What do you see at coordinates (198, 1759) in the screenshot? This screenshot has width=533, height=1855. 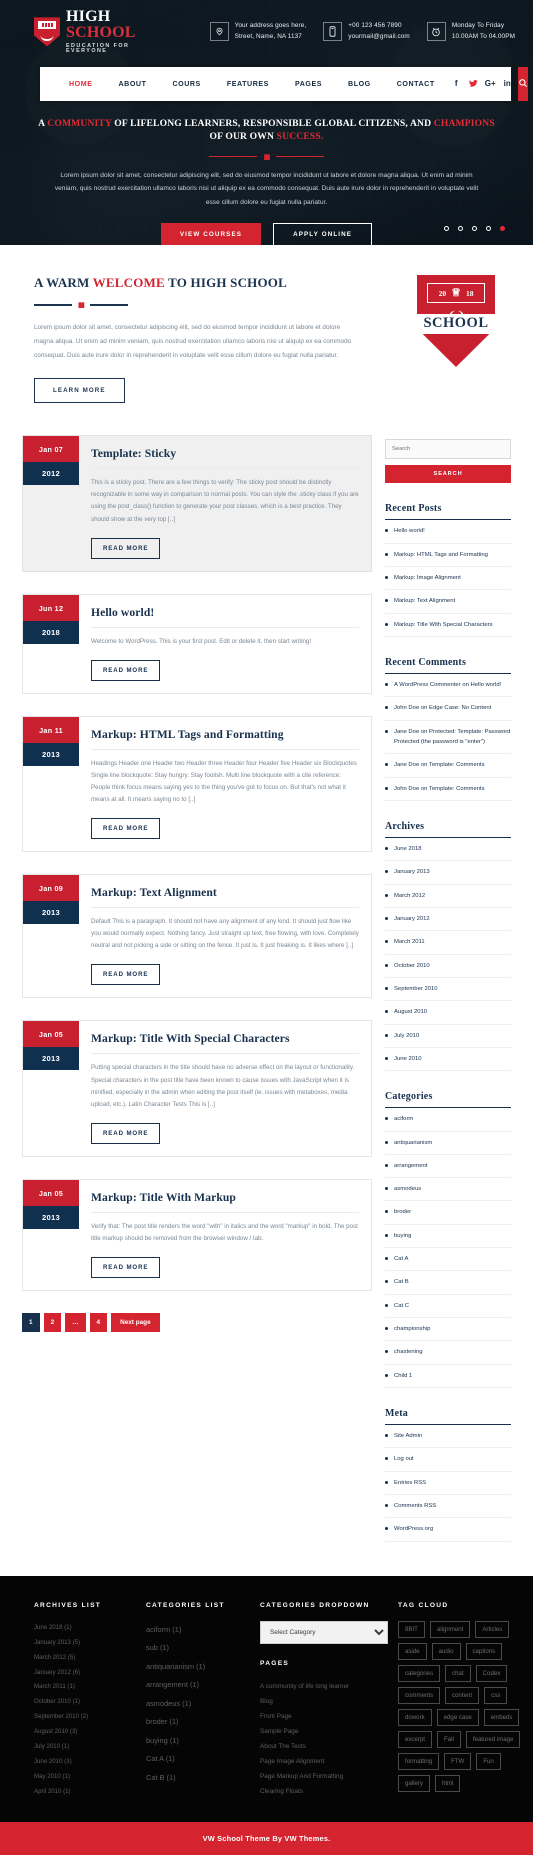 I see `list-item: Cat A (1)` at bounding box center [198, 1759].